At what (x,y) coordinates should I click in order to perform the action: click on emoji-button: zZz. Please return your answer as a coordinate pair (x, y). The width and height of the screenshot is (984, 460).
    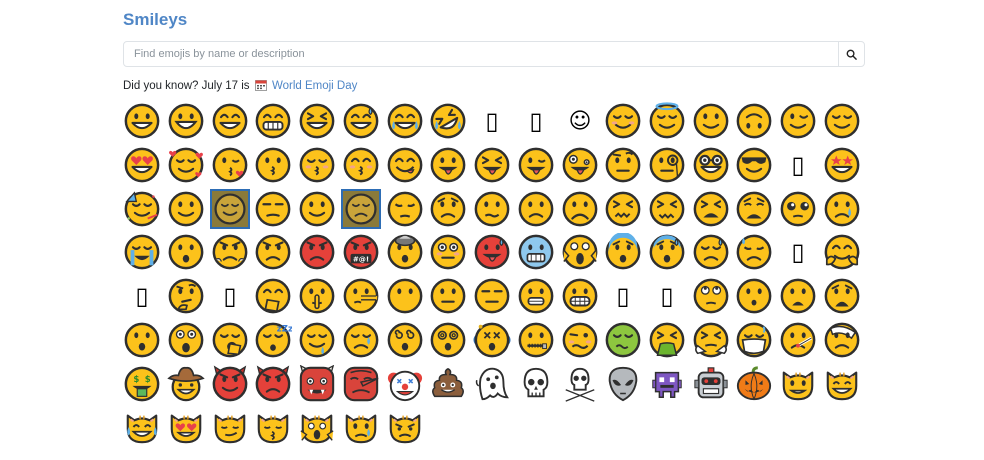
    Looking at the image, I should click on (273, 340).